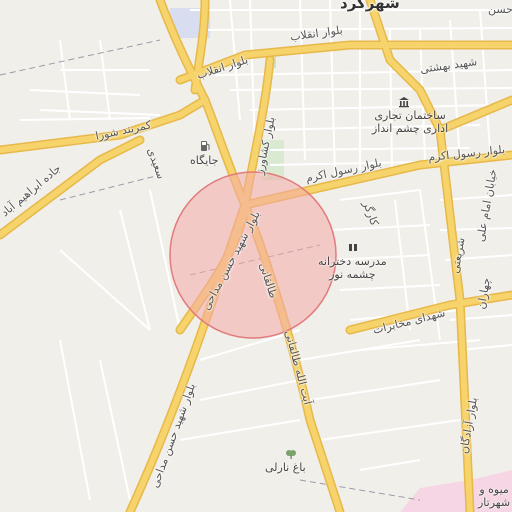 This screenshot has height=512, width=512. What do you see at coordinates (353, 247) in the screenshot?
I see `school-icon` at bounding box center [353, 247].